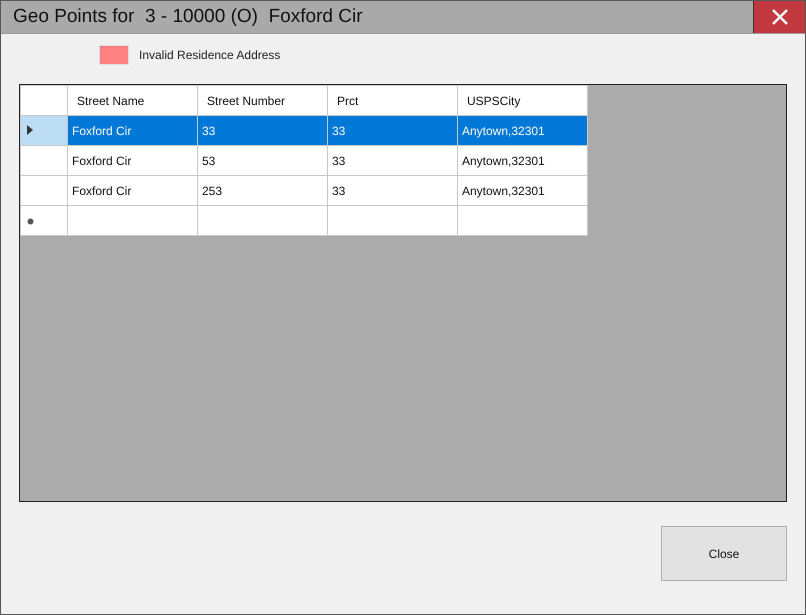 This screenshot has width=806, height=615. What do you see at coordinates (209, 55) in the screenshot?
I see `legend-label: Invalid Residence Address` at bounding box center [209, 55].